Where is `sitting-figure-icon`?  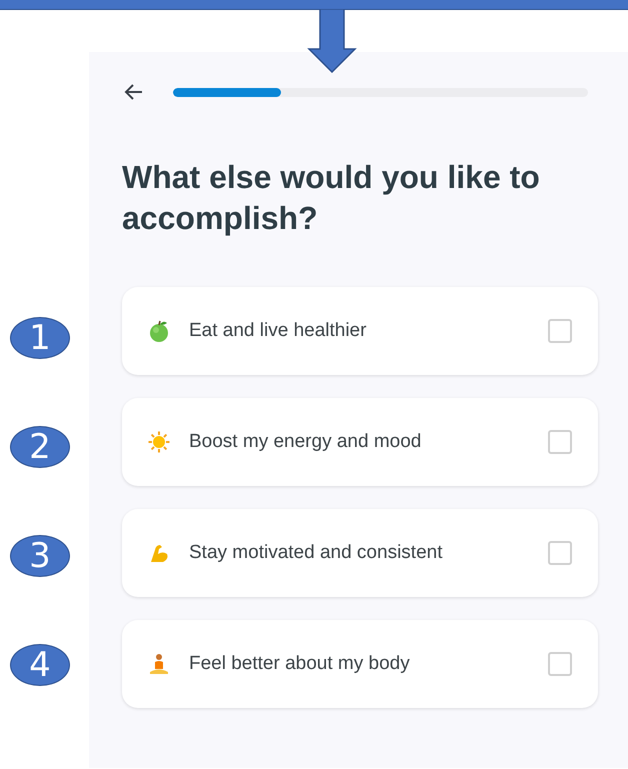 sitting-figure-icon is located at coordinates (159, 664).